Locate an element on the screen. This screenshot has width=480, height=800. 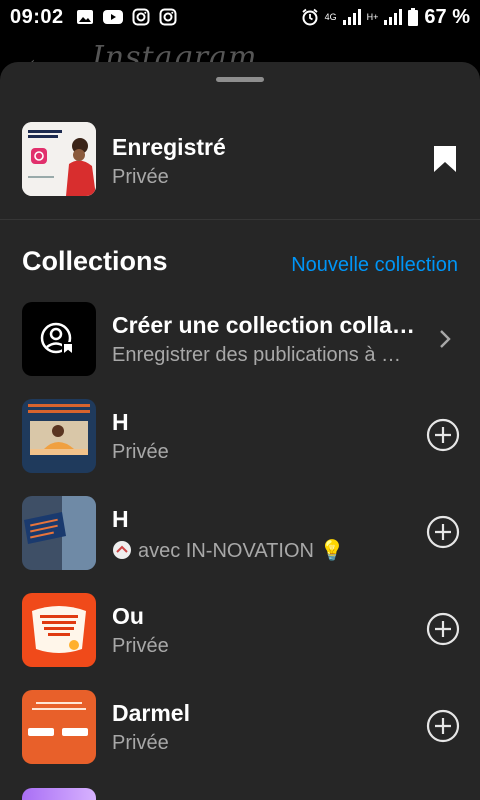
collections-heading: Collections is located at coordinates (95, 261).